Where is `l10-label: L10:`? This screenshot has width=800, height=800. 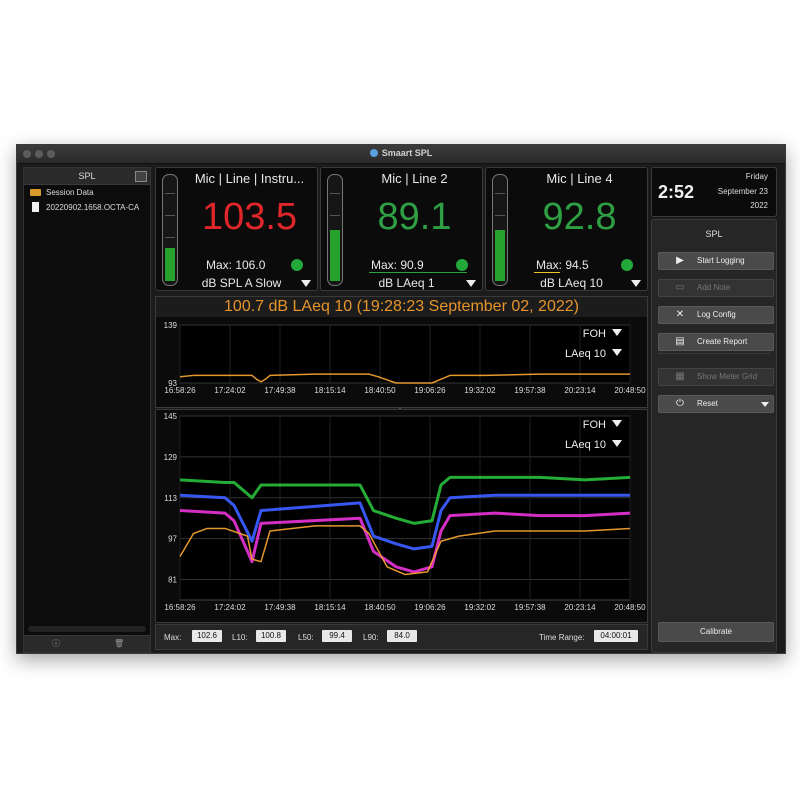
l10-label: L10: is located at coordinates (240, 637).